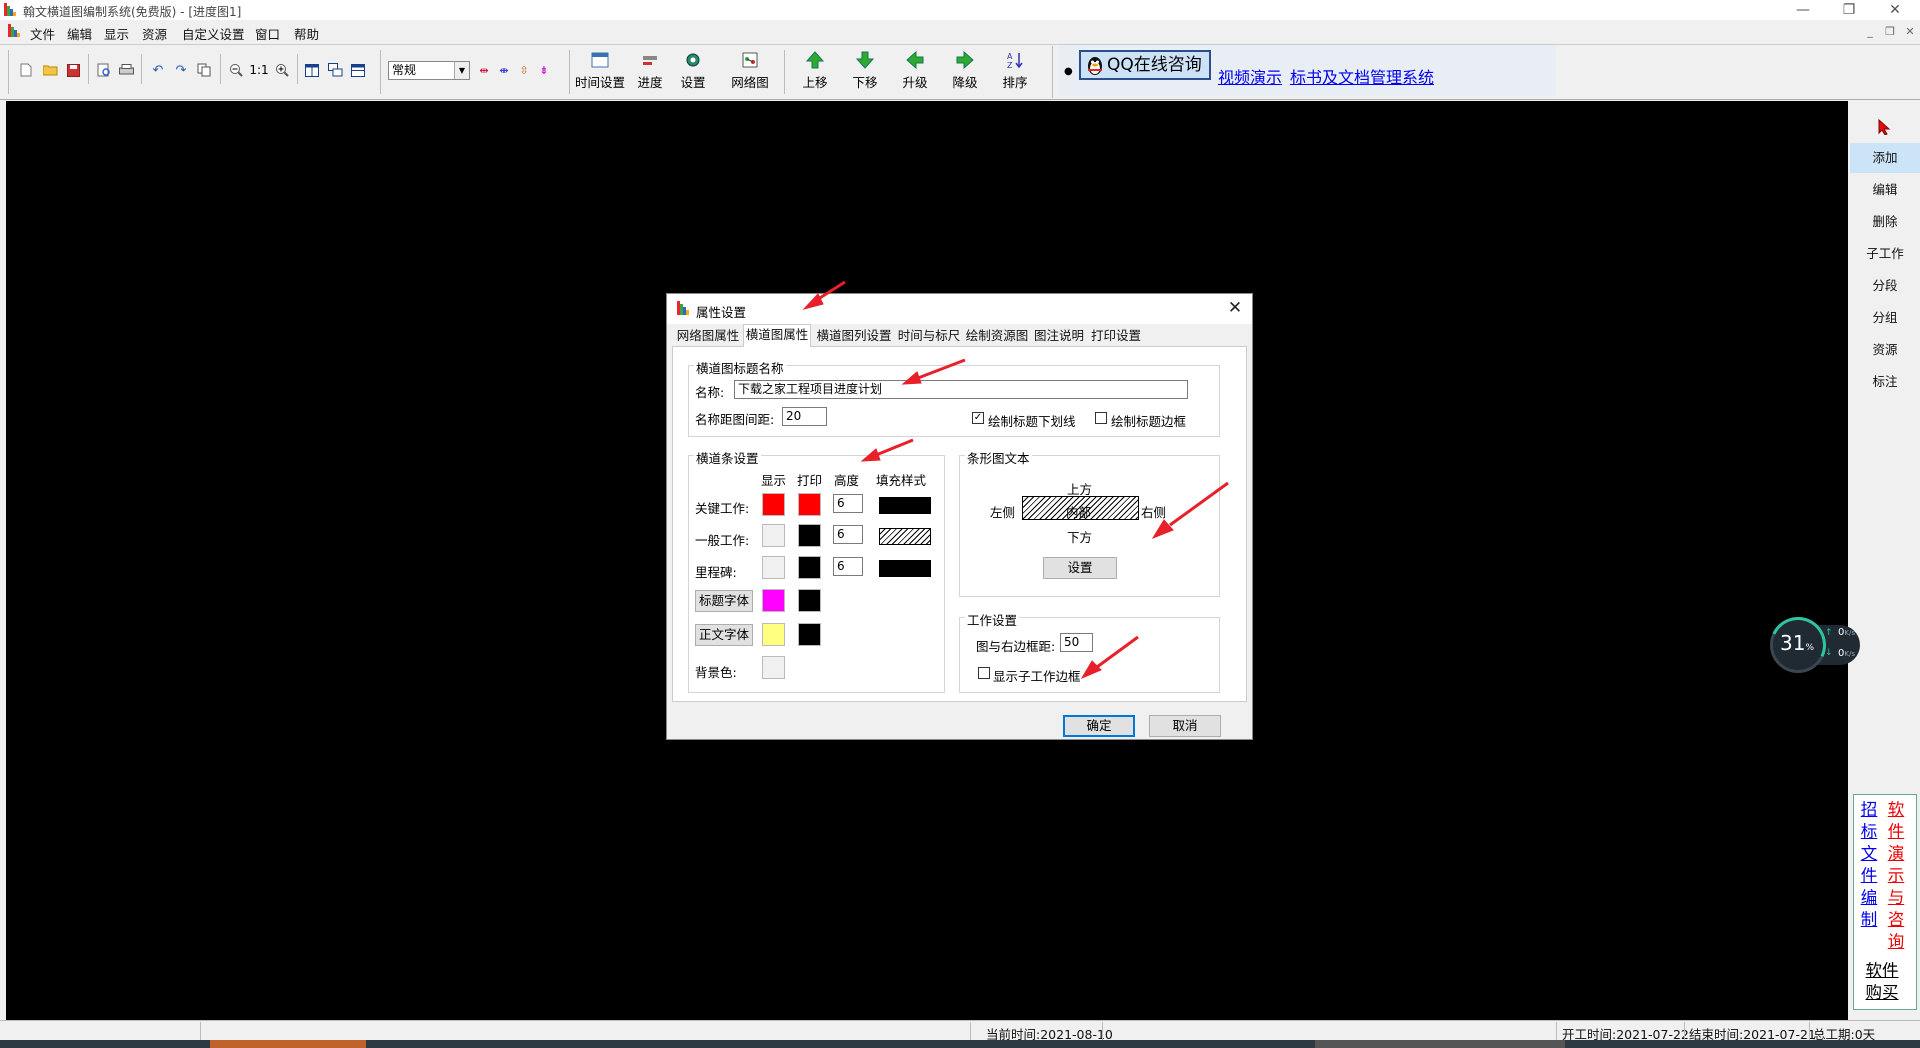 This screenshot has height=1048, width=1920. I want to click on critical-height-input: 6, so click(848, 503).